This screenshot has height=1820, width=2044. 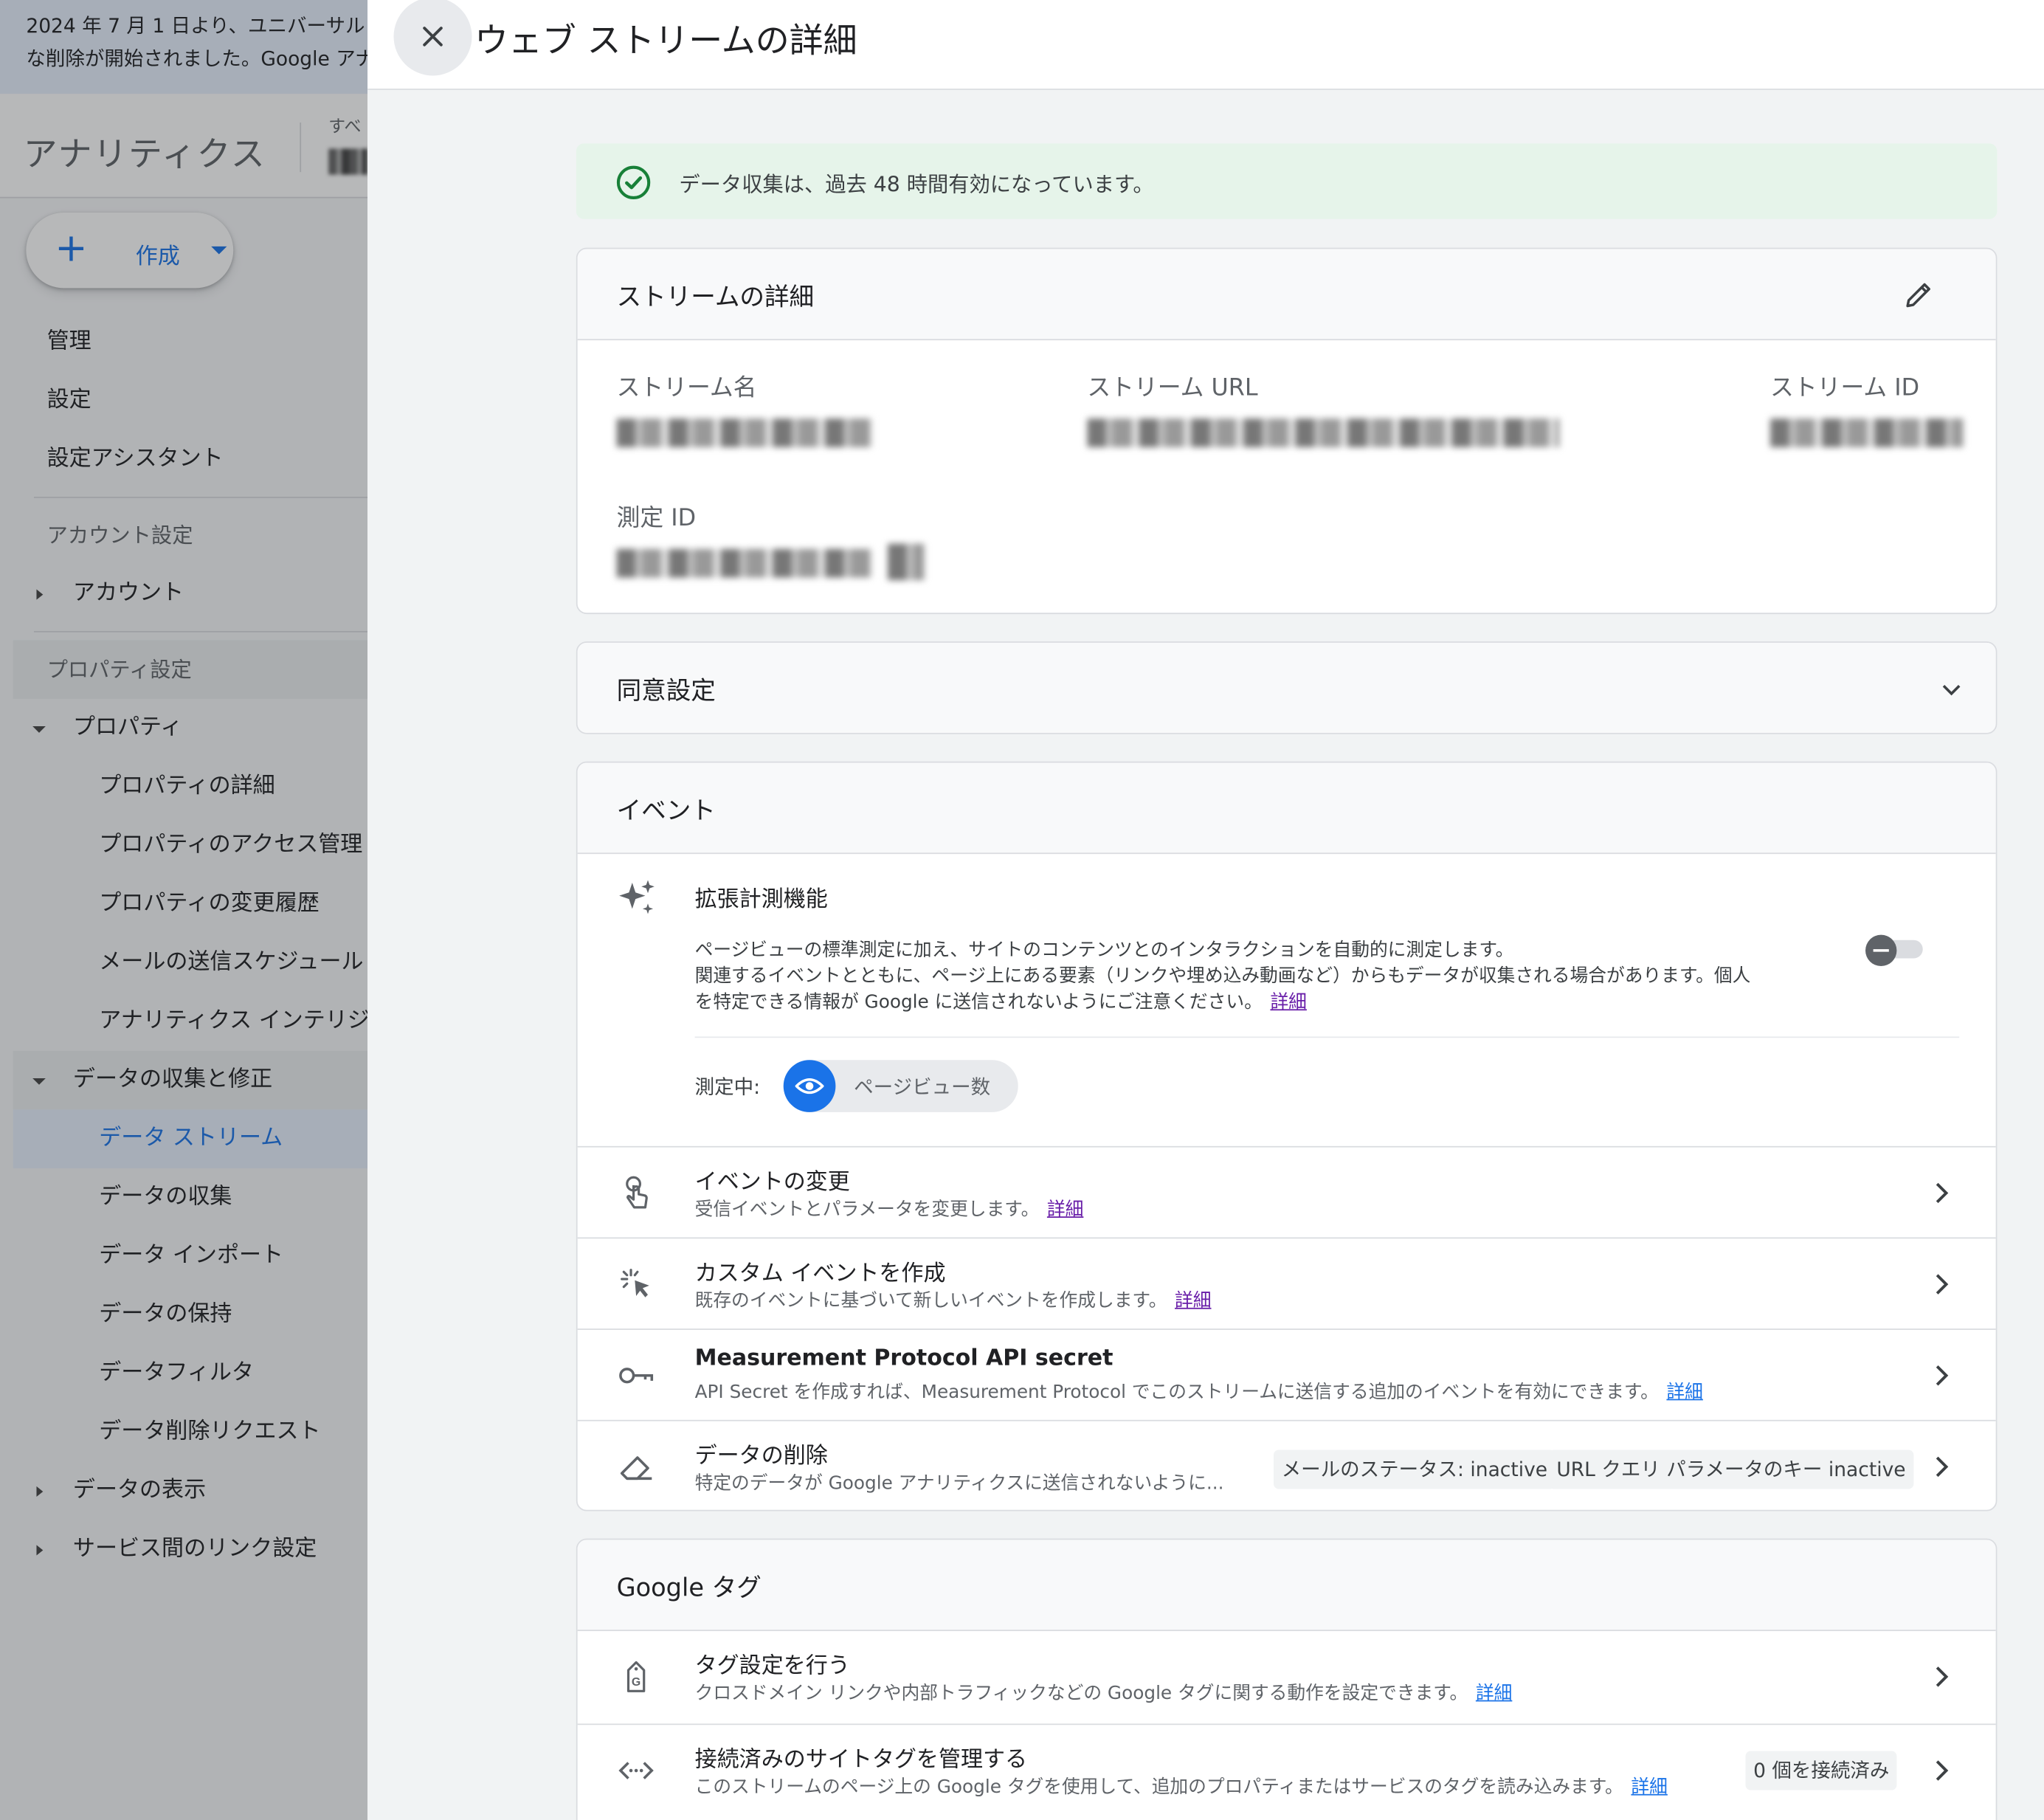 What do you see at coordinates (1867, 433) in the screenshot?
I see `stream-id-value-redacted` at bounding box center [1867, 433].